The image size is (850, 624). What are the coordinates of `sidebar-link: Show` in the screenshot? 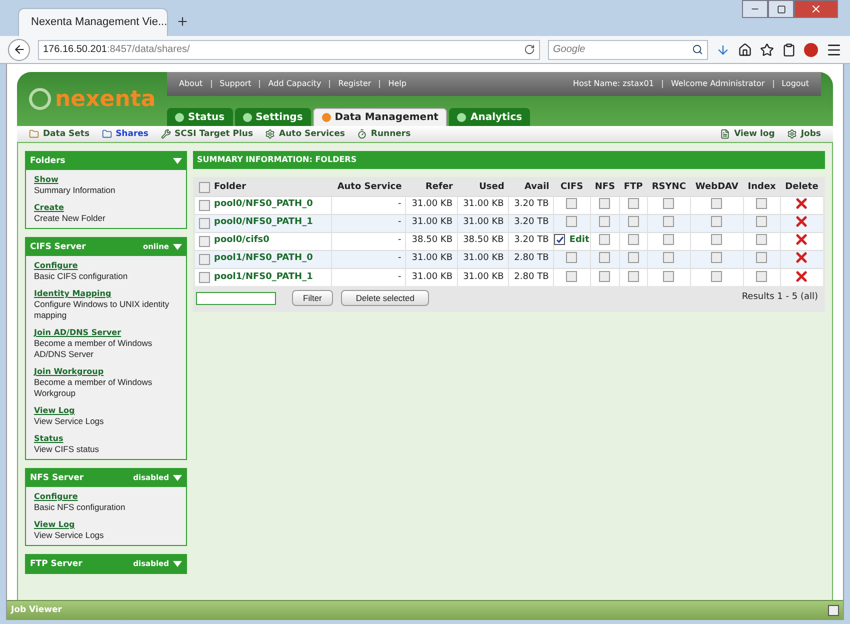 It's located at (46, 179).